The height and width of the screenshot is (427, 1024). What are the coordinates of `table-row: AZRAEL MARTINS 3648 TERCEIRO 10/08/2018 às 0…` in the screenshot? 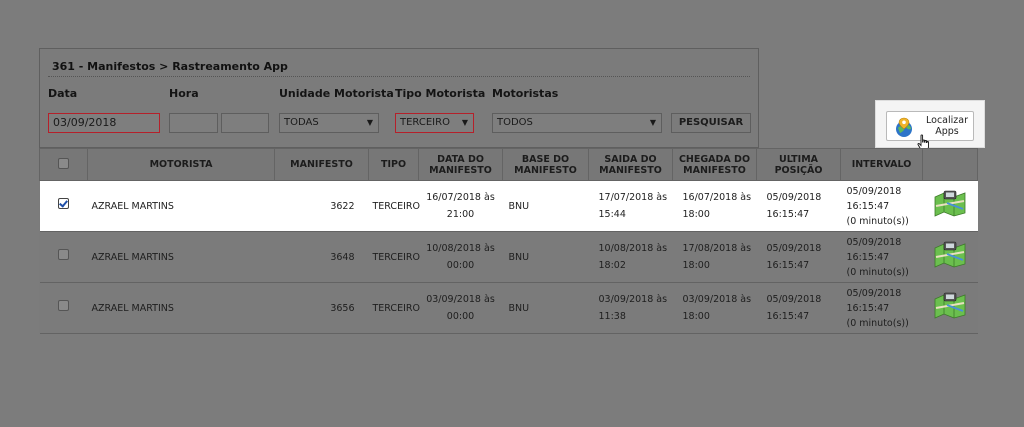 It's located at (508, 257).